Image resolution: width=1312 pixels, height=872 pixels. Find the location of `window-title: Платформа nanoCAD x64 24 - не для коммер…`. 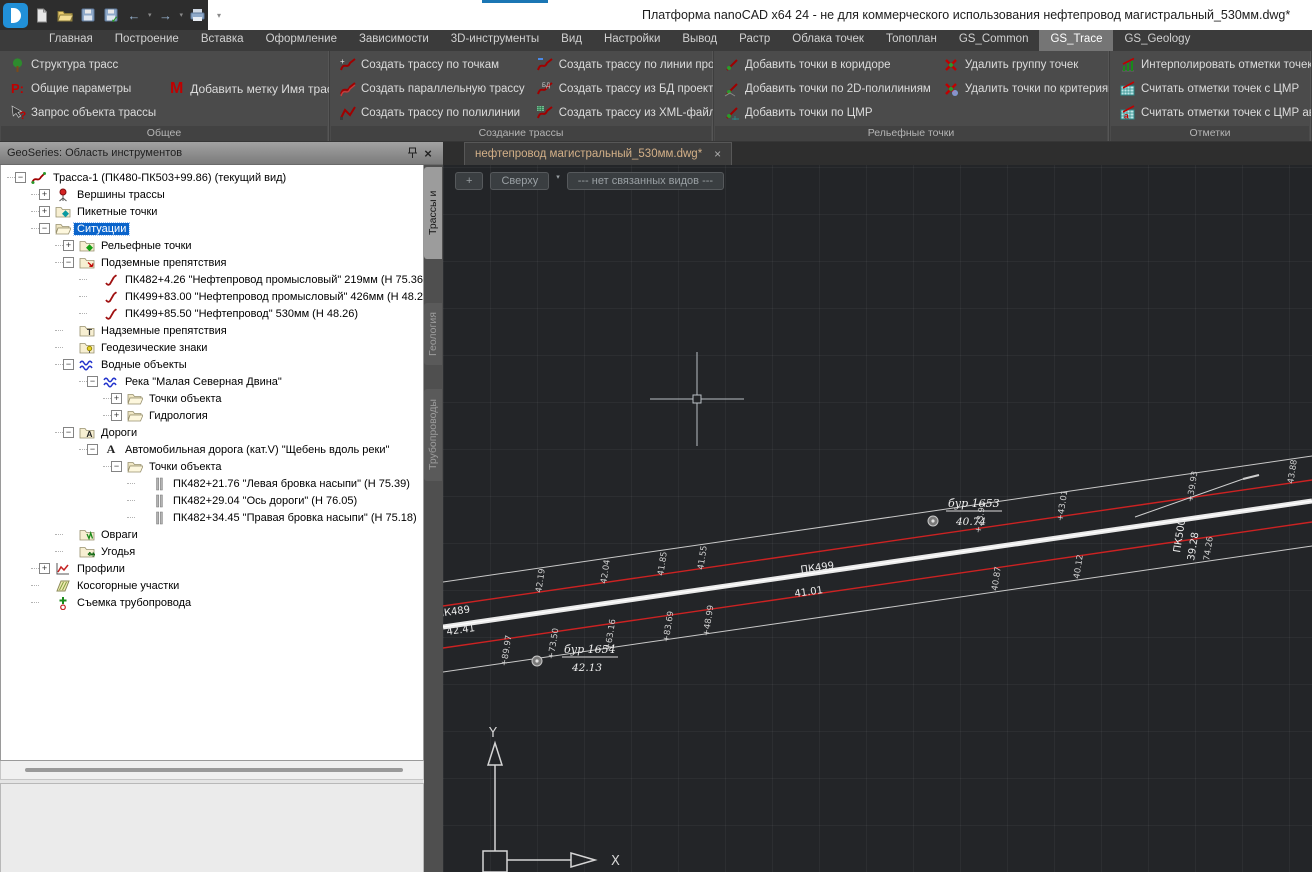

window-title: Платформа nanoCAD x64 24 - не для коммер… is located at coordinates (966, 15).